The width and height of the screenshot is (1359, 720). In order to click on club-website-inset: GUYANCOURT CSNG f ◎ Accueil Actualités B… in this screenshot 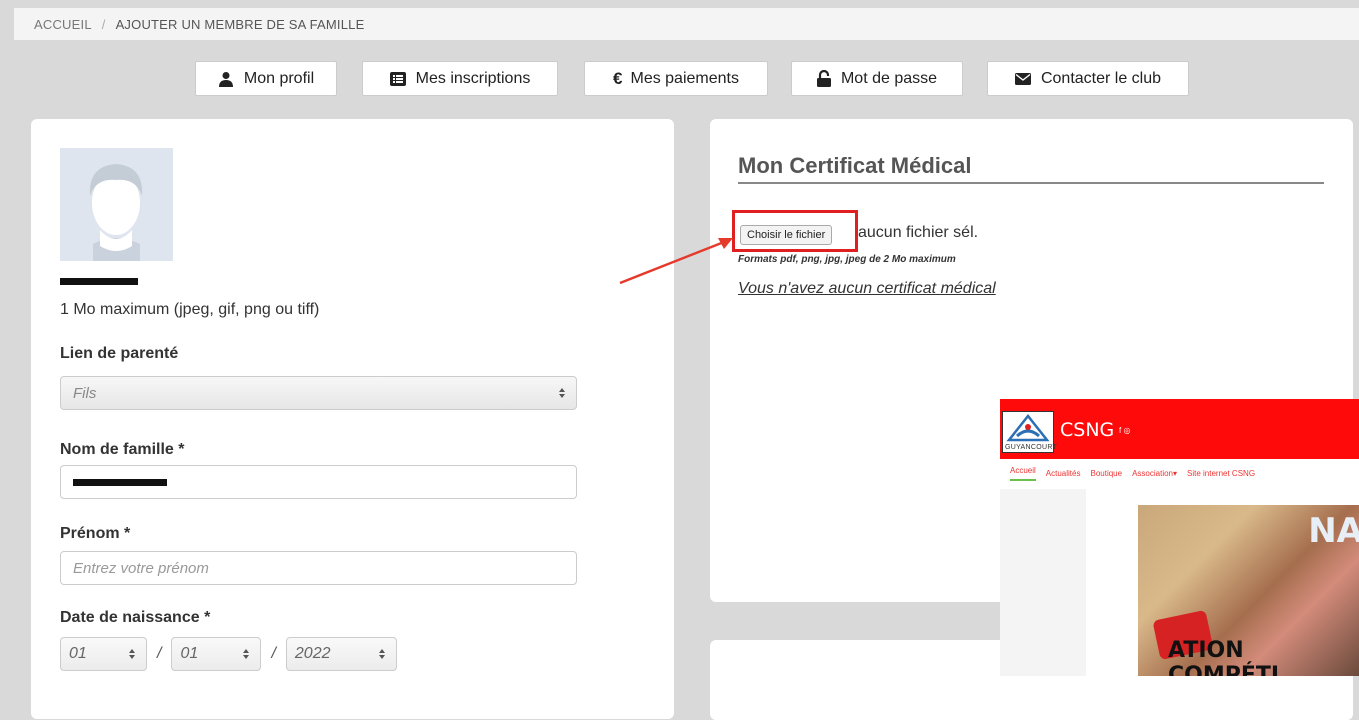, I will do `click(1179, 537)`.